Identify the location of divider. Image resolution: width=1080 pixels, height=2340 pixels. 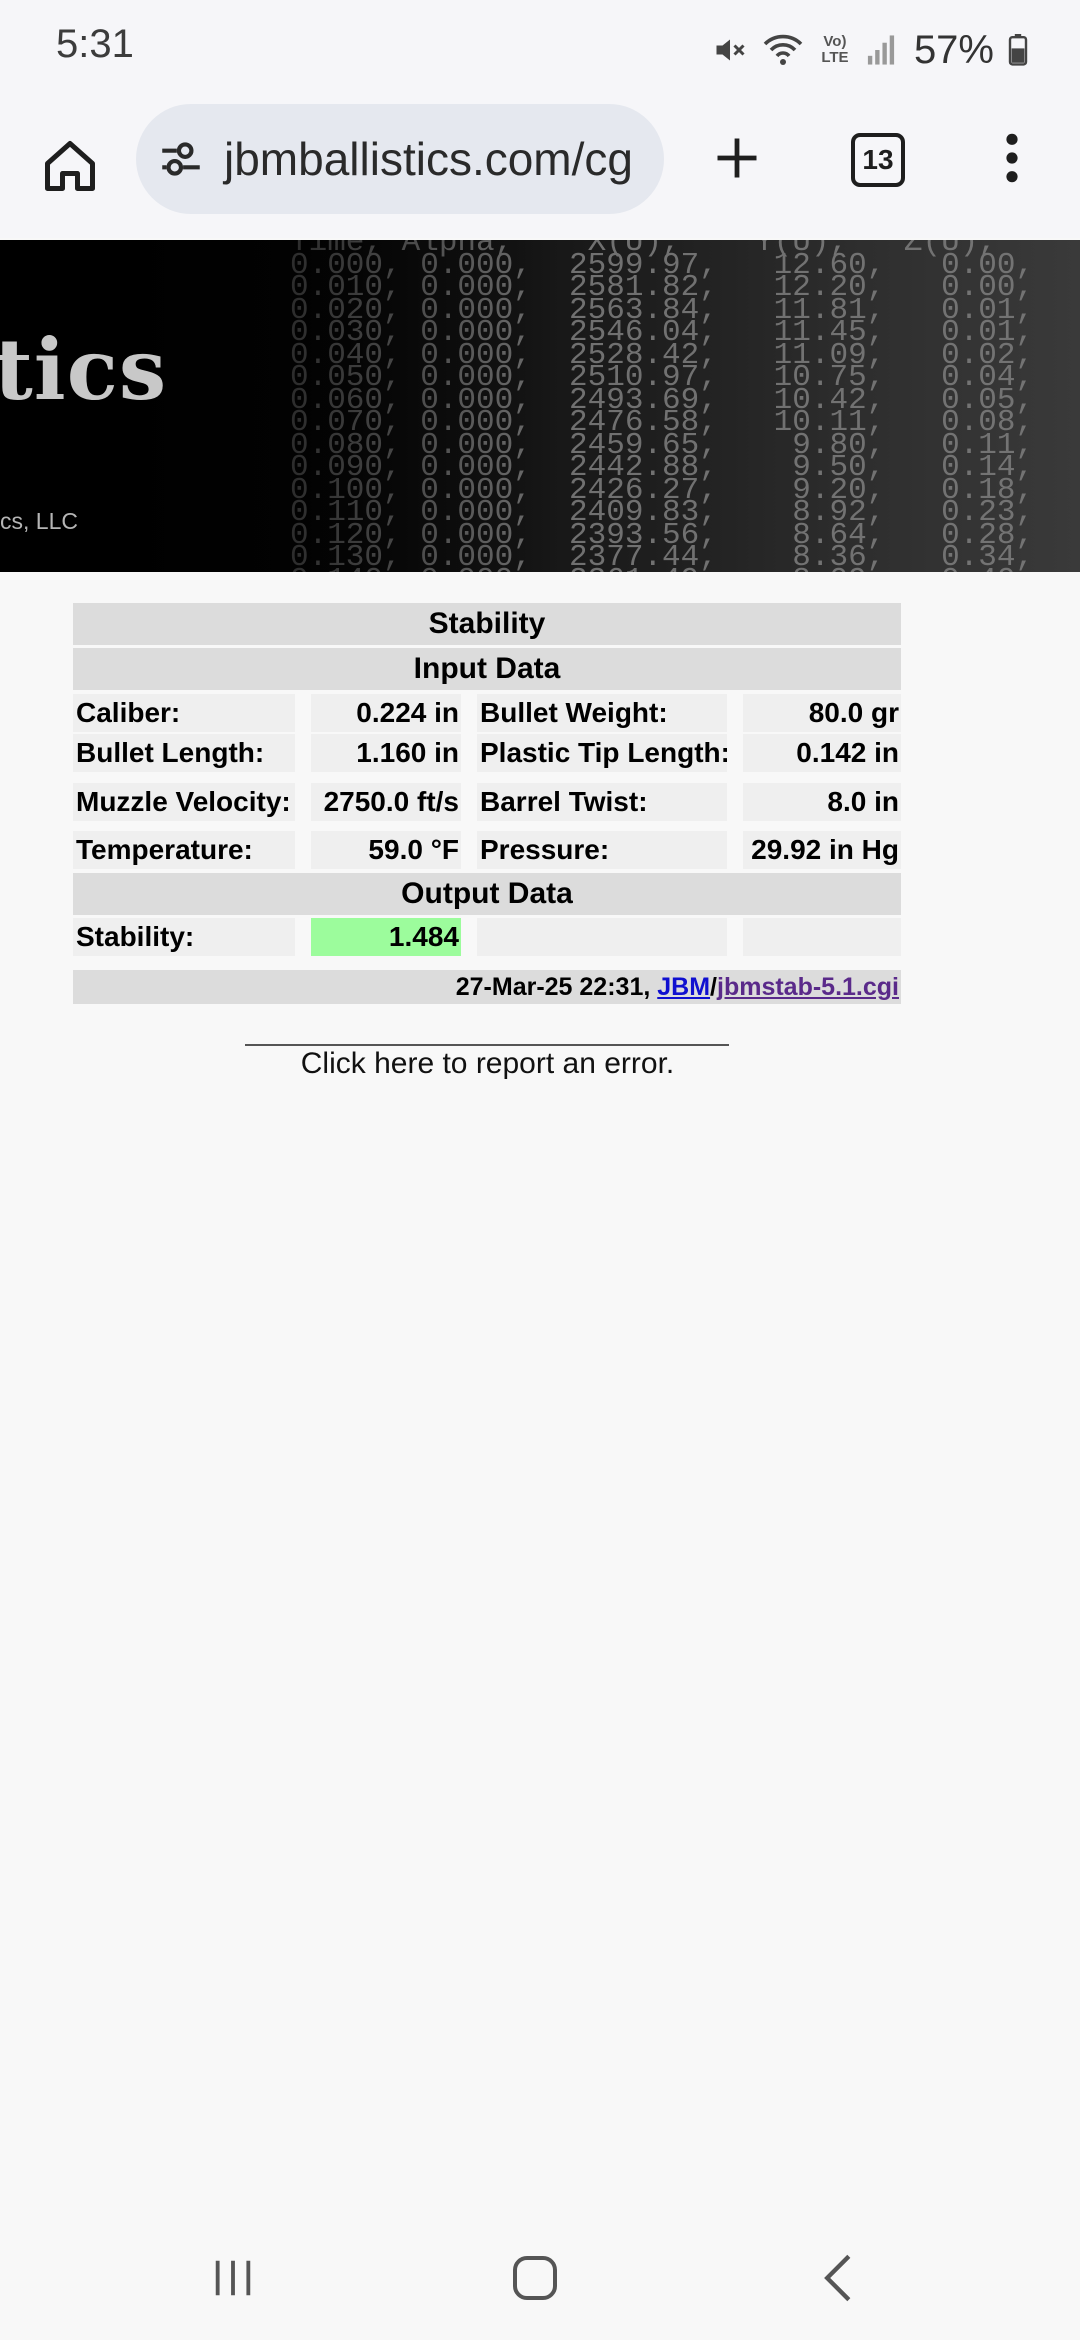
(487, 1045).